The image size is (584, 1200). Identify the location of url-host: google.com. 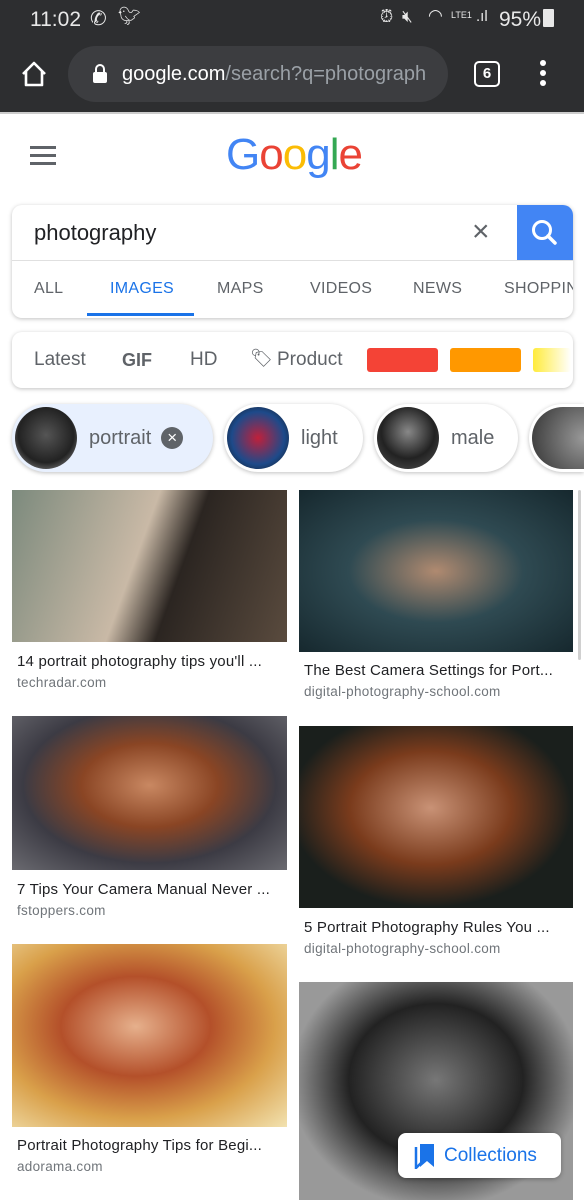
(174, 73).